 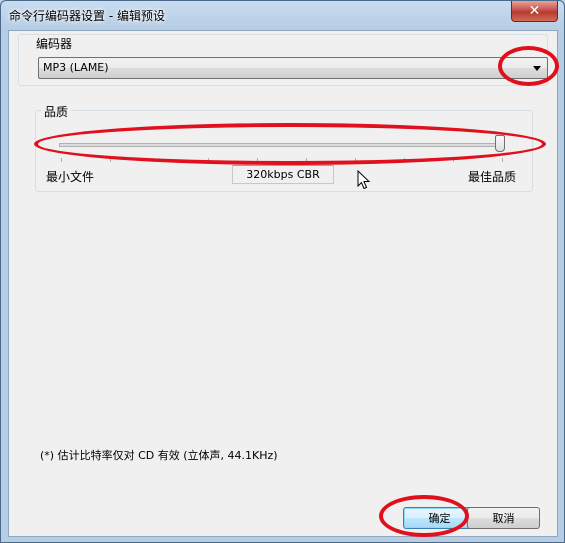 What do you see at coordinates (76, 67) in the screenshot?
I see `encoder-select-value: MP3 (LAME)` at bounding box center [76, 67].